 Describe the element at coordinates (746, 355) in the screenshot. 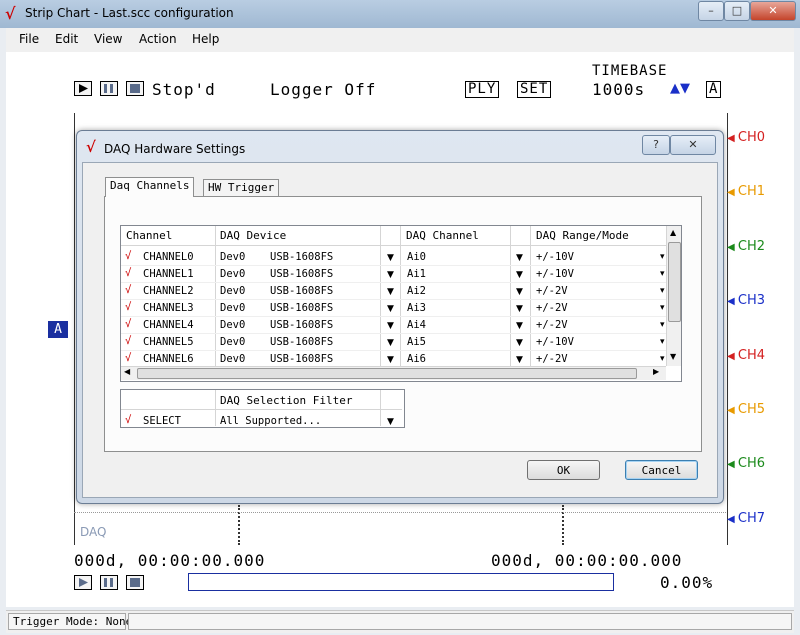

I see `channel-label-ch4: ◀ CH4` at that location.